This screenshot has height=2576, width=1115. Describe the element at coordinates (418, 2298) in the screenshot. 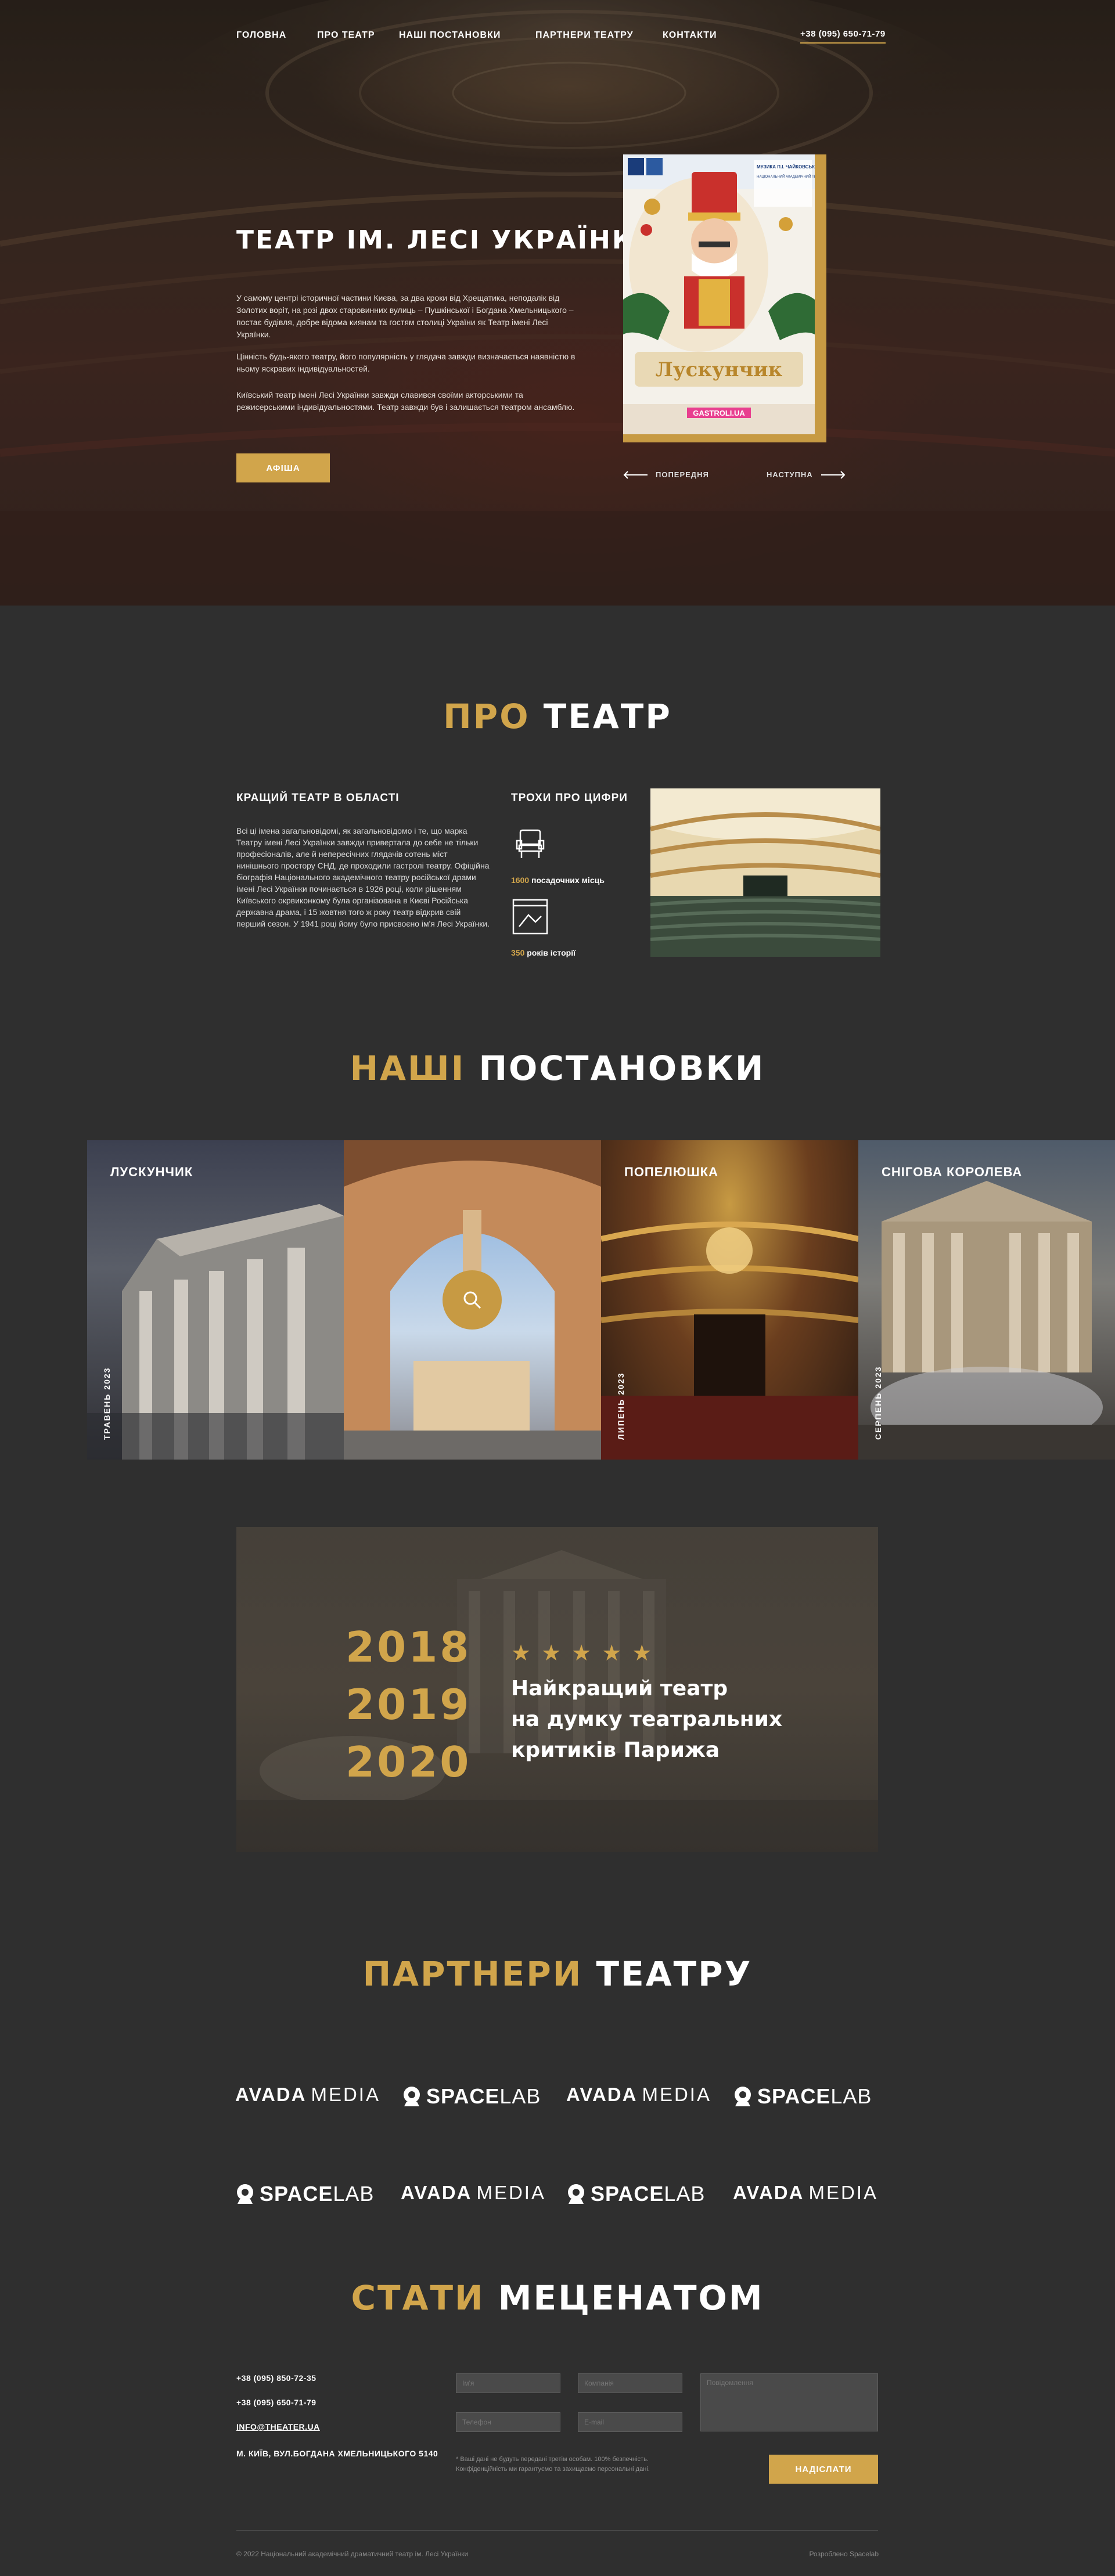

I see `patron-title-accent: СТАТИ` at that location.